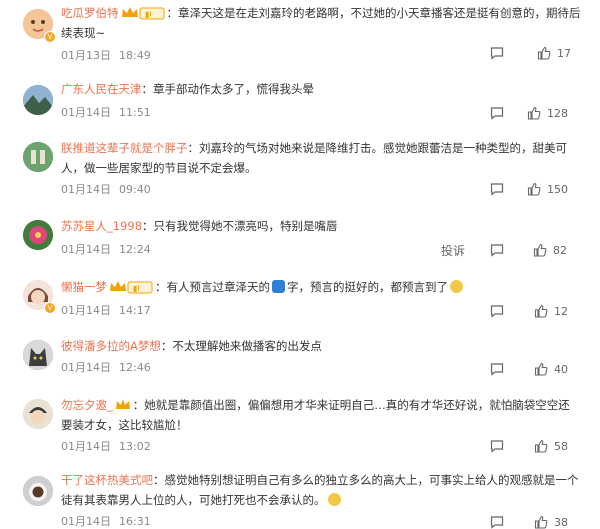 This screenshot has width=600, height=529. Describe the element at coordinates (557, 113) in the screenshot. I see `like-count: 128` at that location.